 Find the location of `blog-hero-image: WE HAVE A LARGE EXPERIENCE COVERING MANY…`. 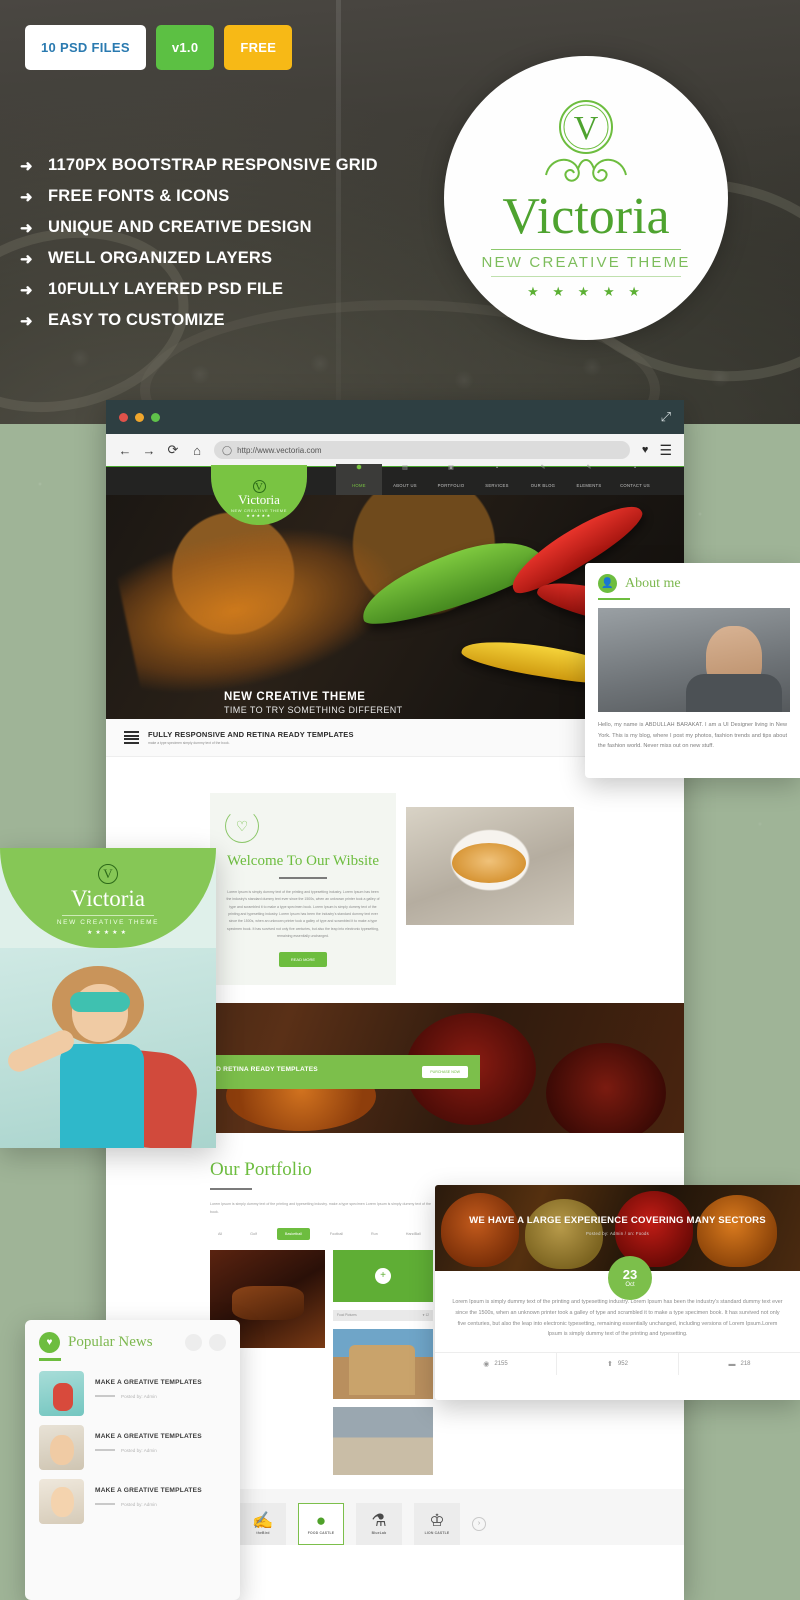

blog-hero-image: WE HAVE A LARGE EXPERIENCE COVERING MANY… is located at coordinates (617, 1228).